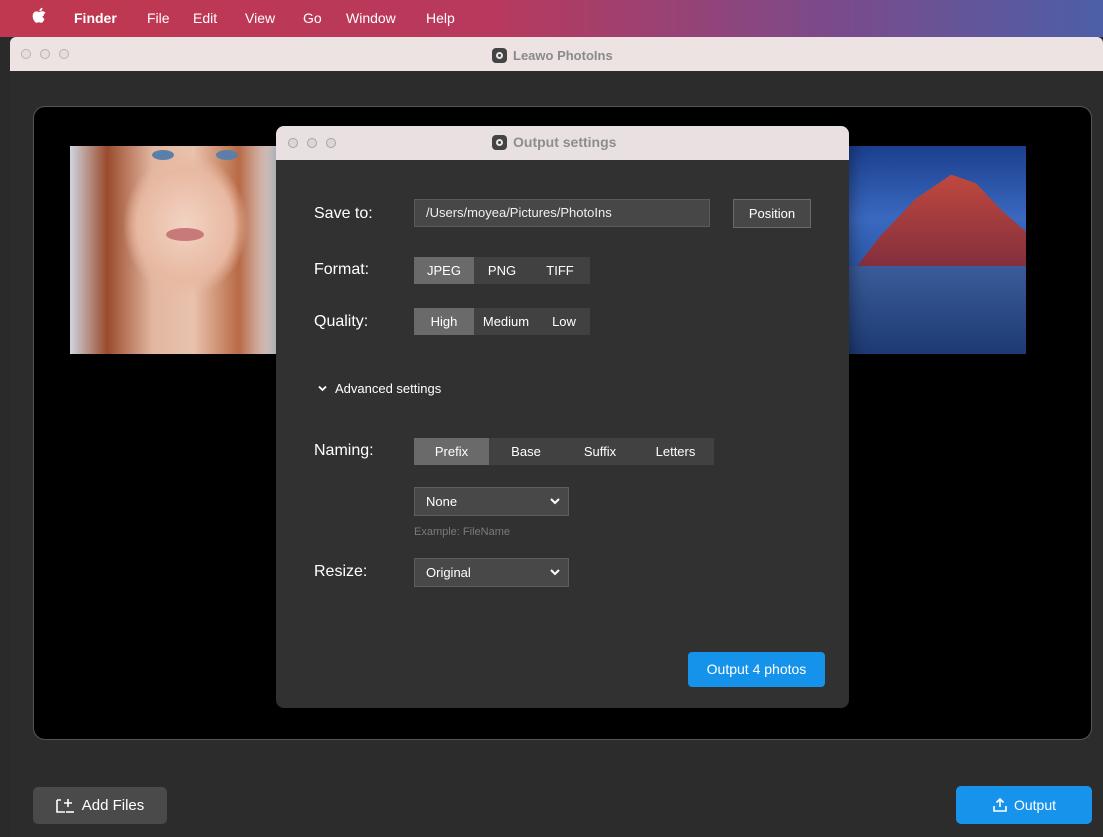 This screenshot has width=1103, height=837. I want to click on dialog-minimize-button, so click(312, 143).